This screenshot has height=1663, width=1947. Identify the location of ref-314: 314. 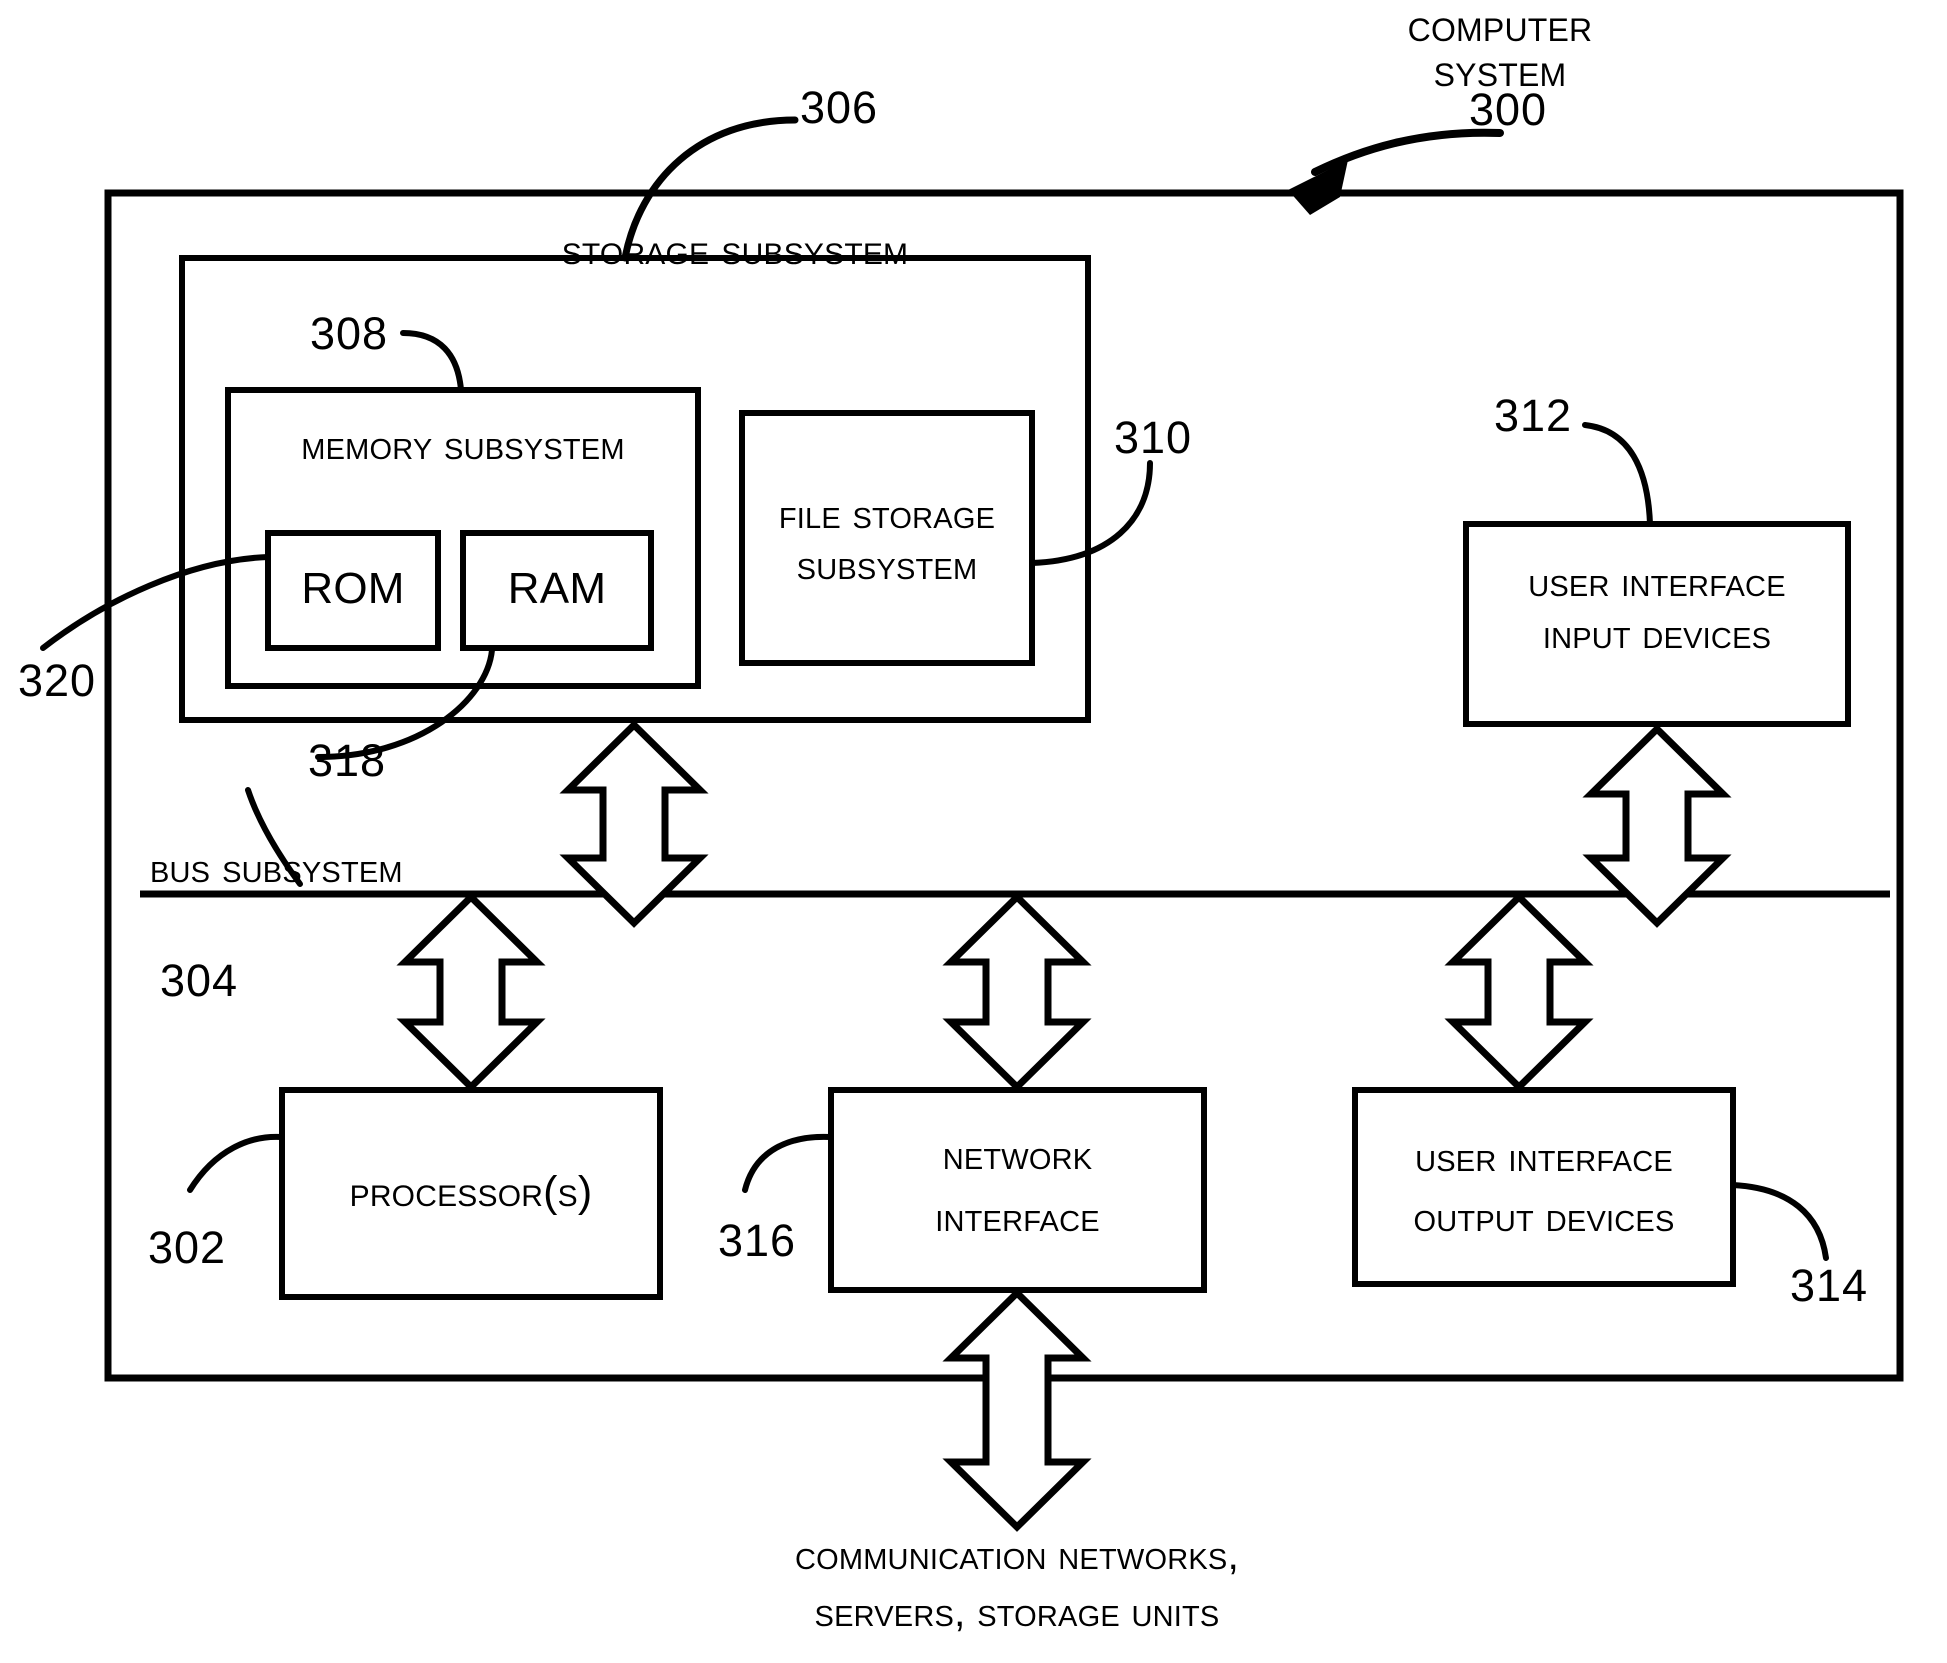
(1829, 1285).